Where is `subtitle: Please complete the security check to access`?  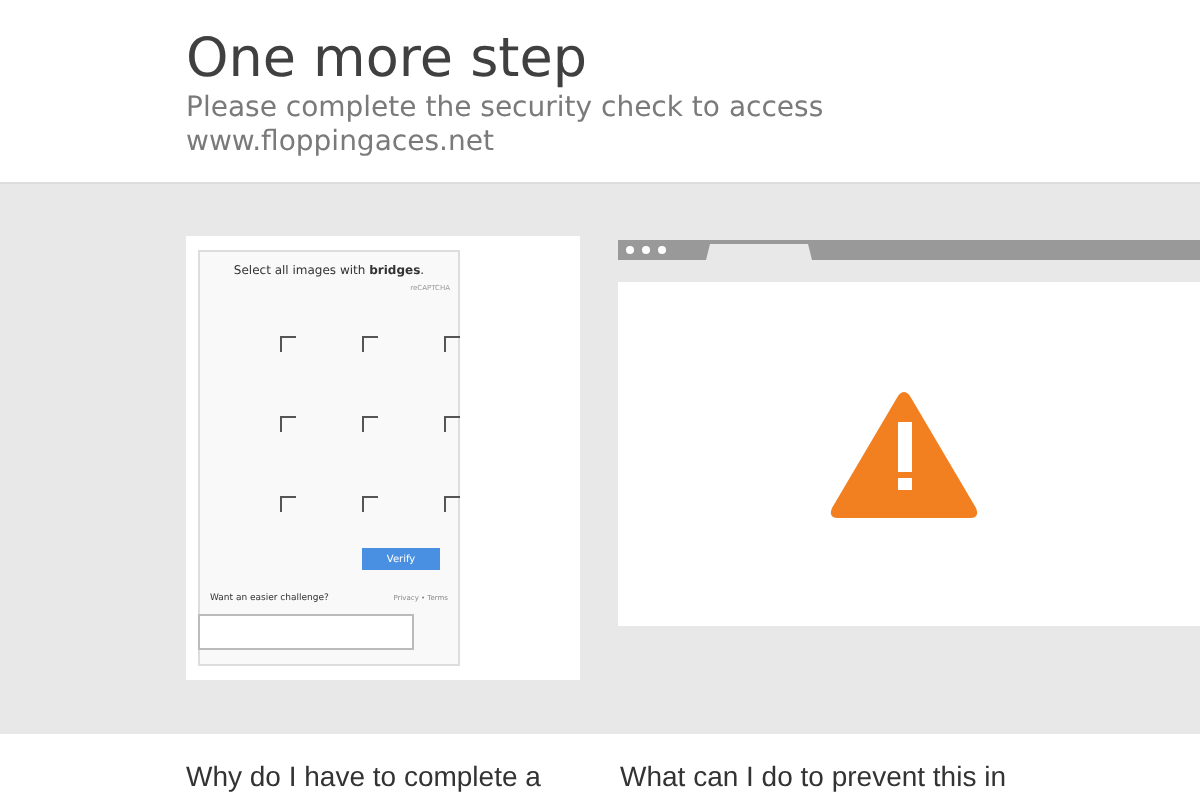 subtitle: Please complete the security check to access is located at coordinates (506, 109).